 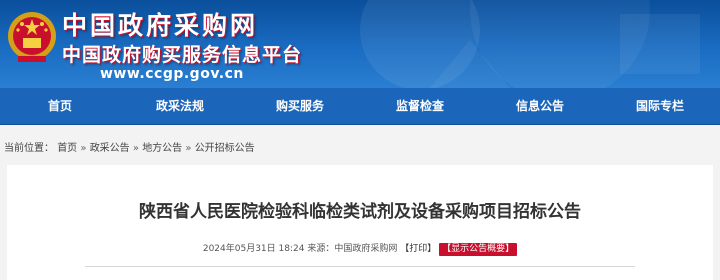 What do you see at coordinates (321, 249) in the screenshot?
I see `article-source-label: 来源：` at bounding box center [321, 249].